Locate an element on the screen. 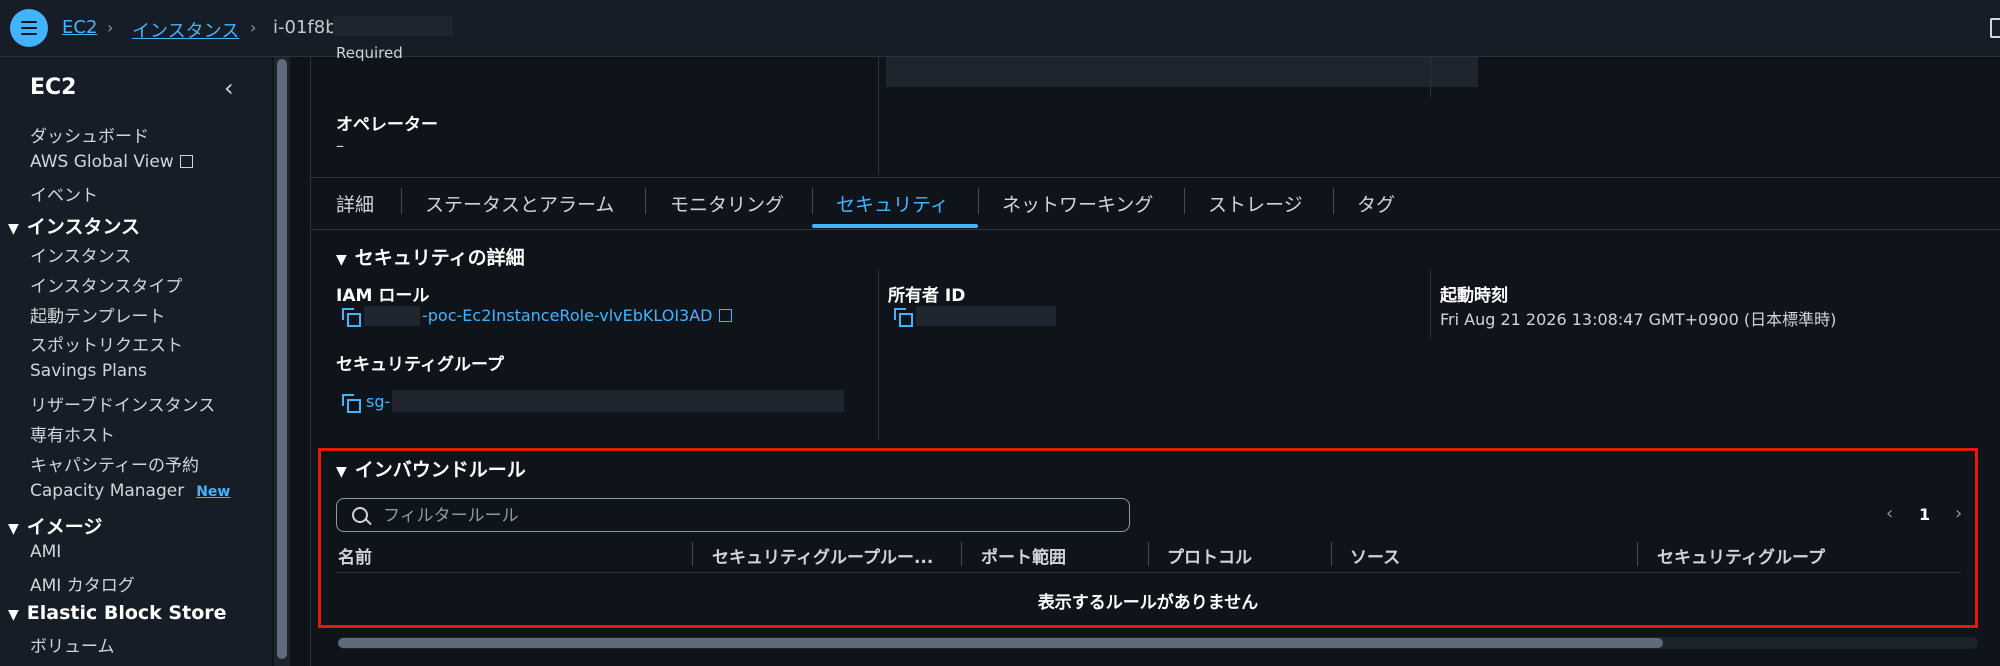 The width and height of the screenshot is (2000, 666). sidebar-item-instance-types: インスタンスタイプ is located at coordinates (106, 284).